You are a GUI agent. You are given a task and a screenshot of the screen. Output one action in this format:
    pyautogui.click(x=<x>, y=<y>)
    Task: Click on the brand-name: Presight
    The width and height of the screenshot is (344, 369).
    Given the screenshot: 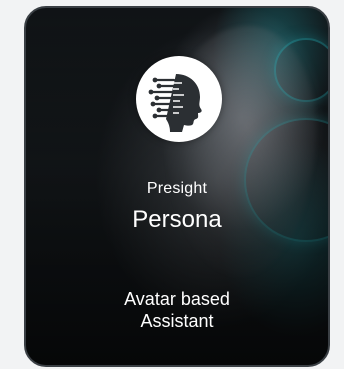 What is the action you would take?
    pyautogui.click(x=177, y=188)
    